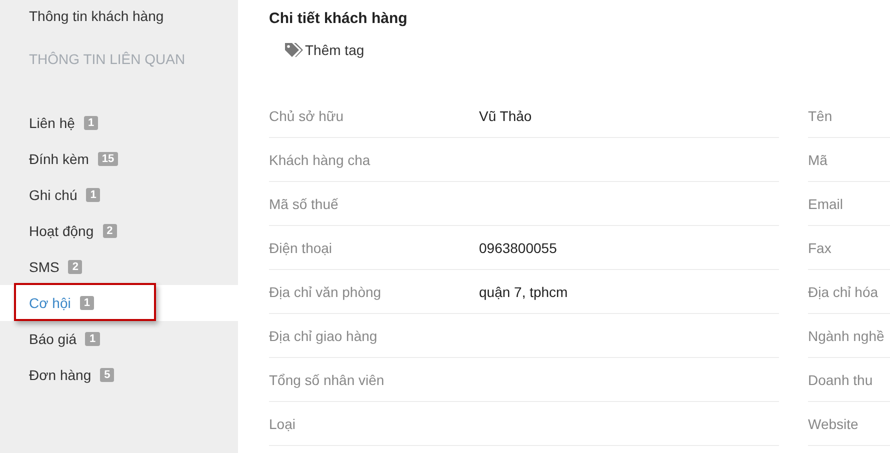 The width and height of the screenshot is (890, 453). I want to click on sidebar-item: Đính kèm 15, so click(119, 159).